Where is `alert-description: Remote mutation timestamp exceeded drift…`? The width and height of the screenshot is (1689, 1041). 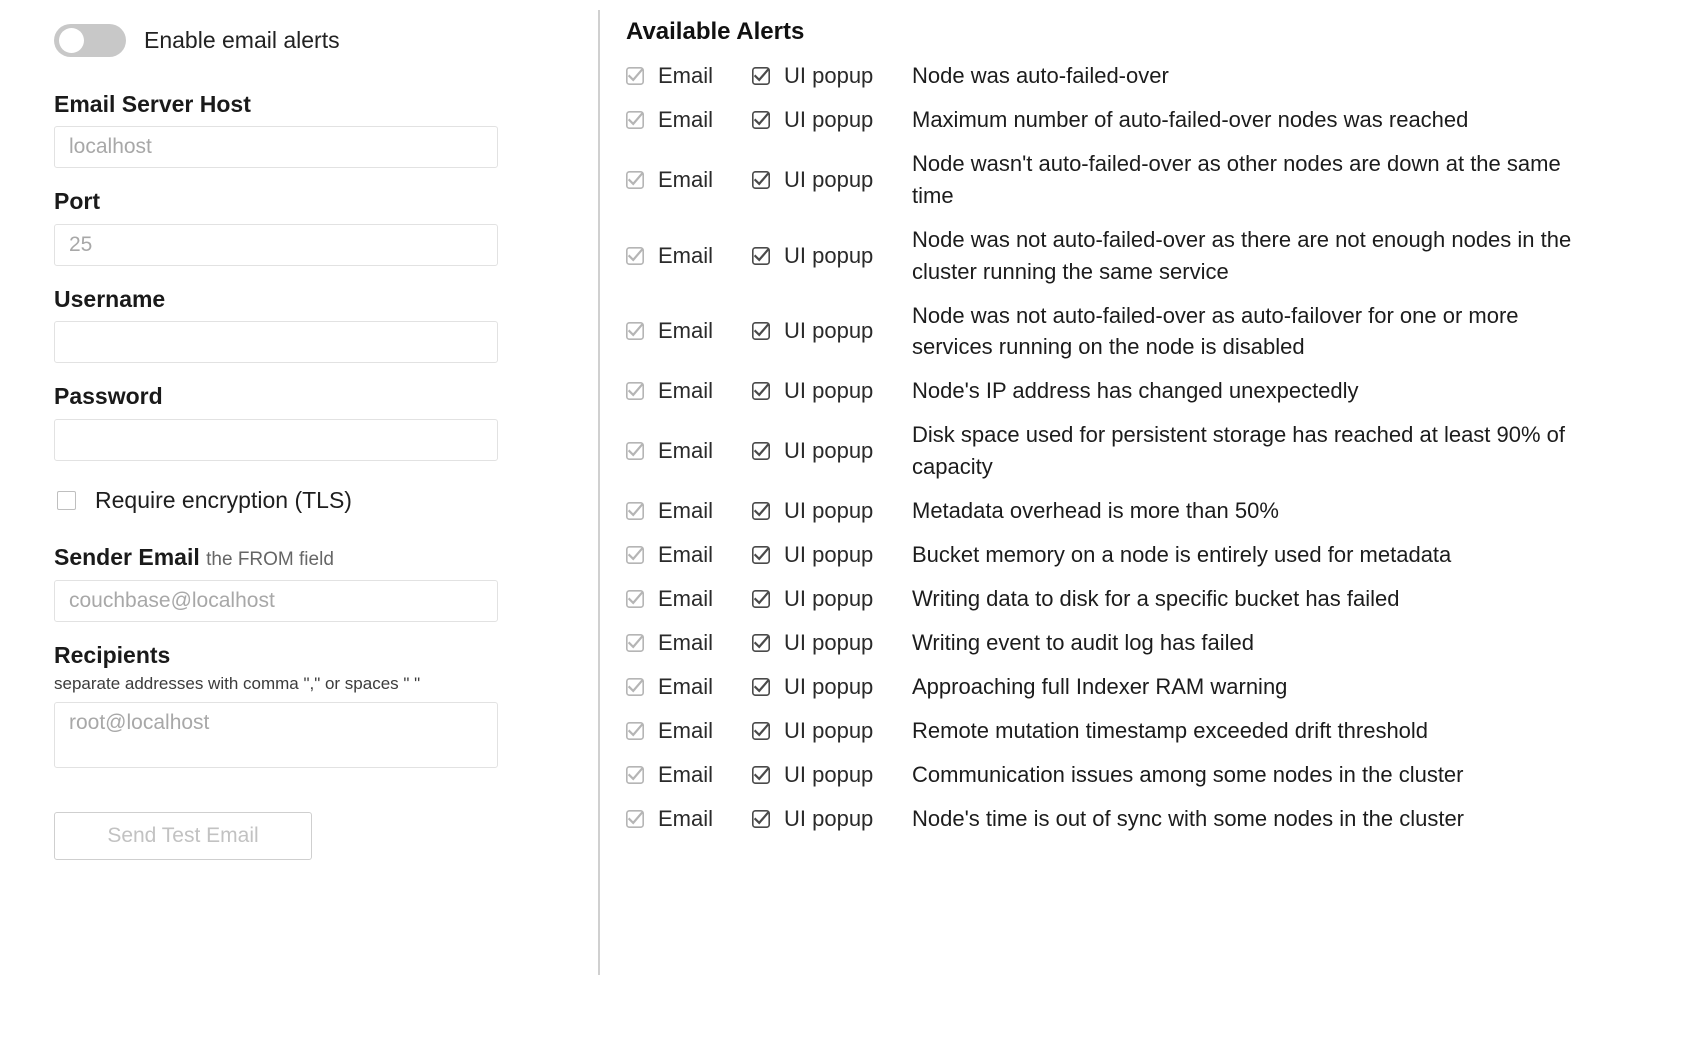 alert-description: Remote mutation timestamp exceeded drift… is located at coordinates (1170, 731).